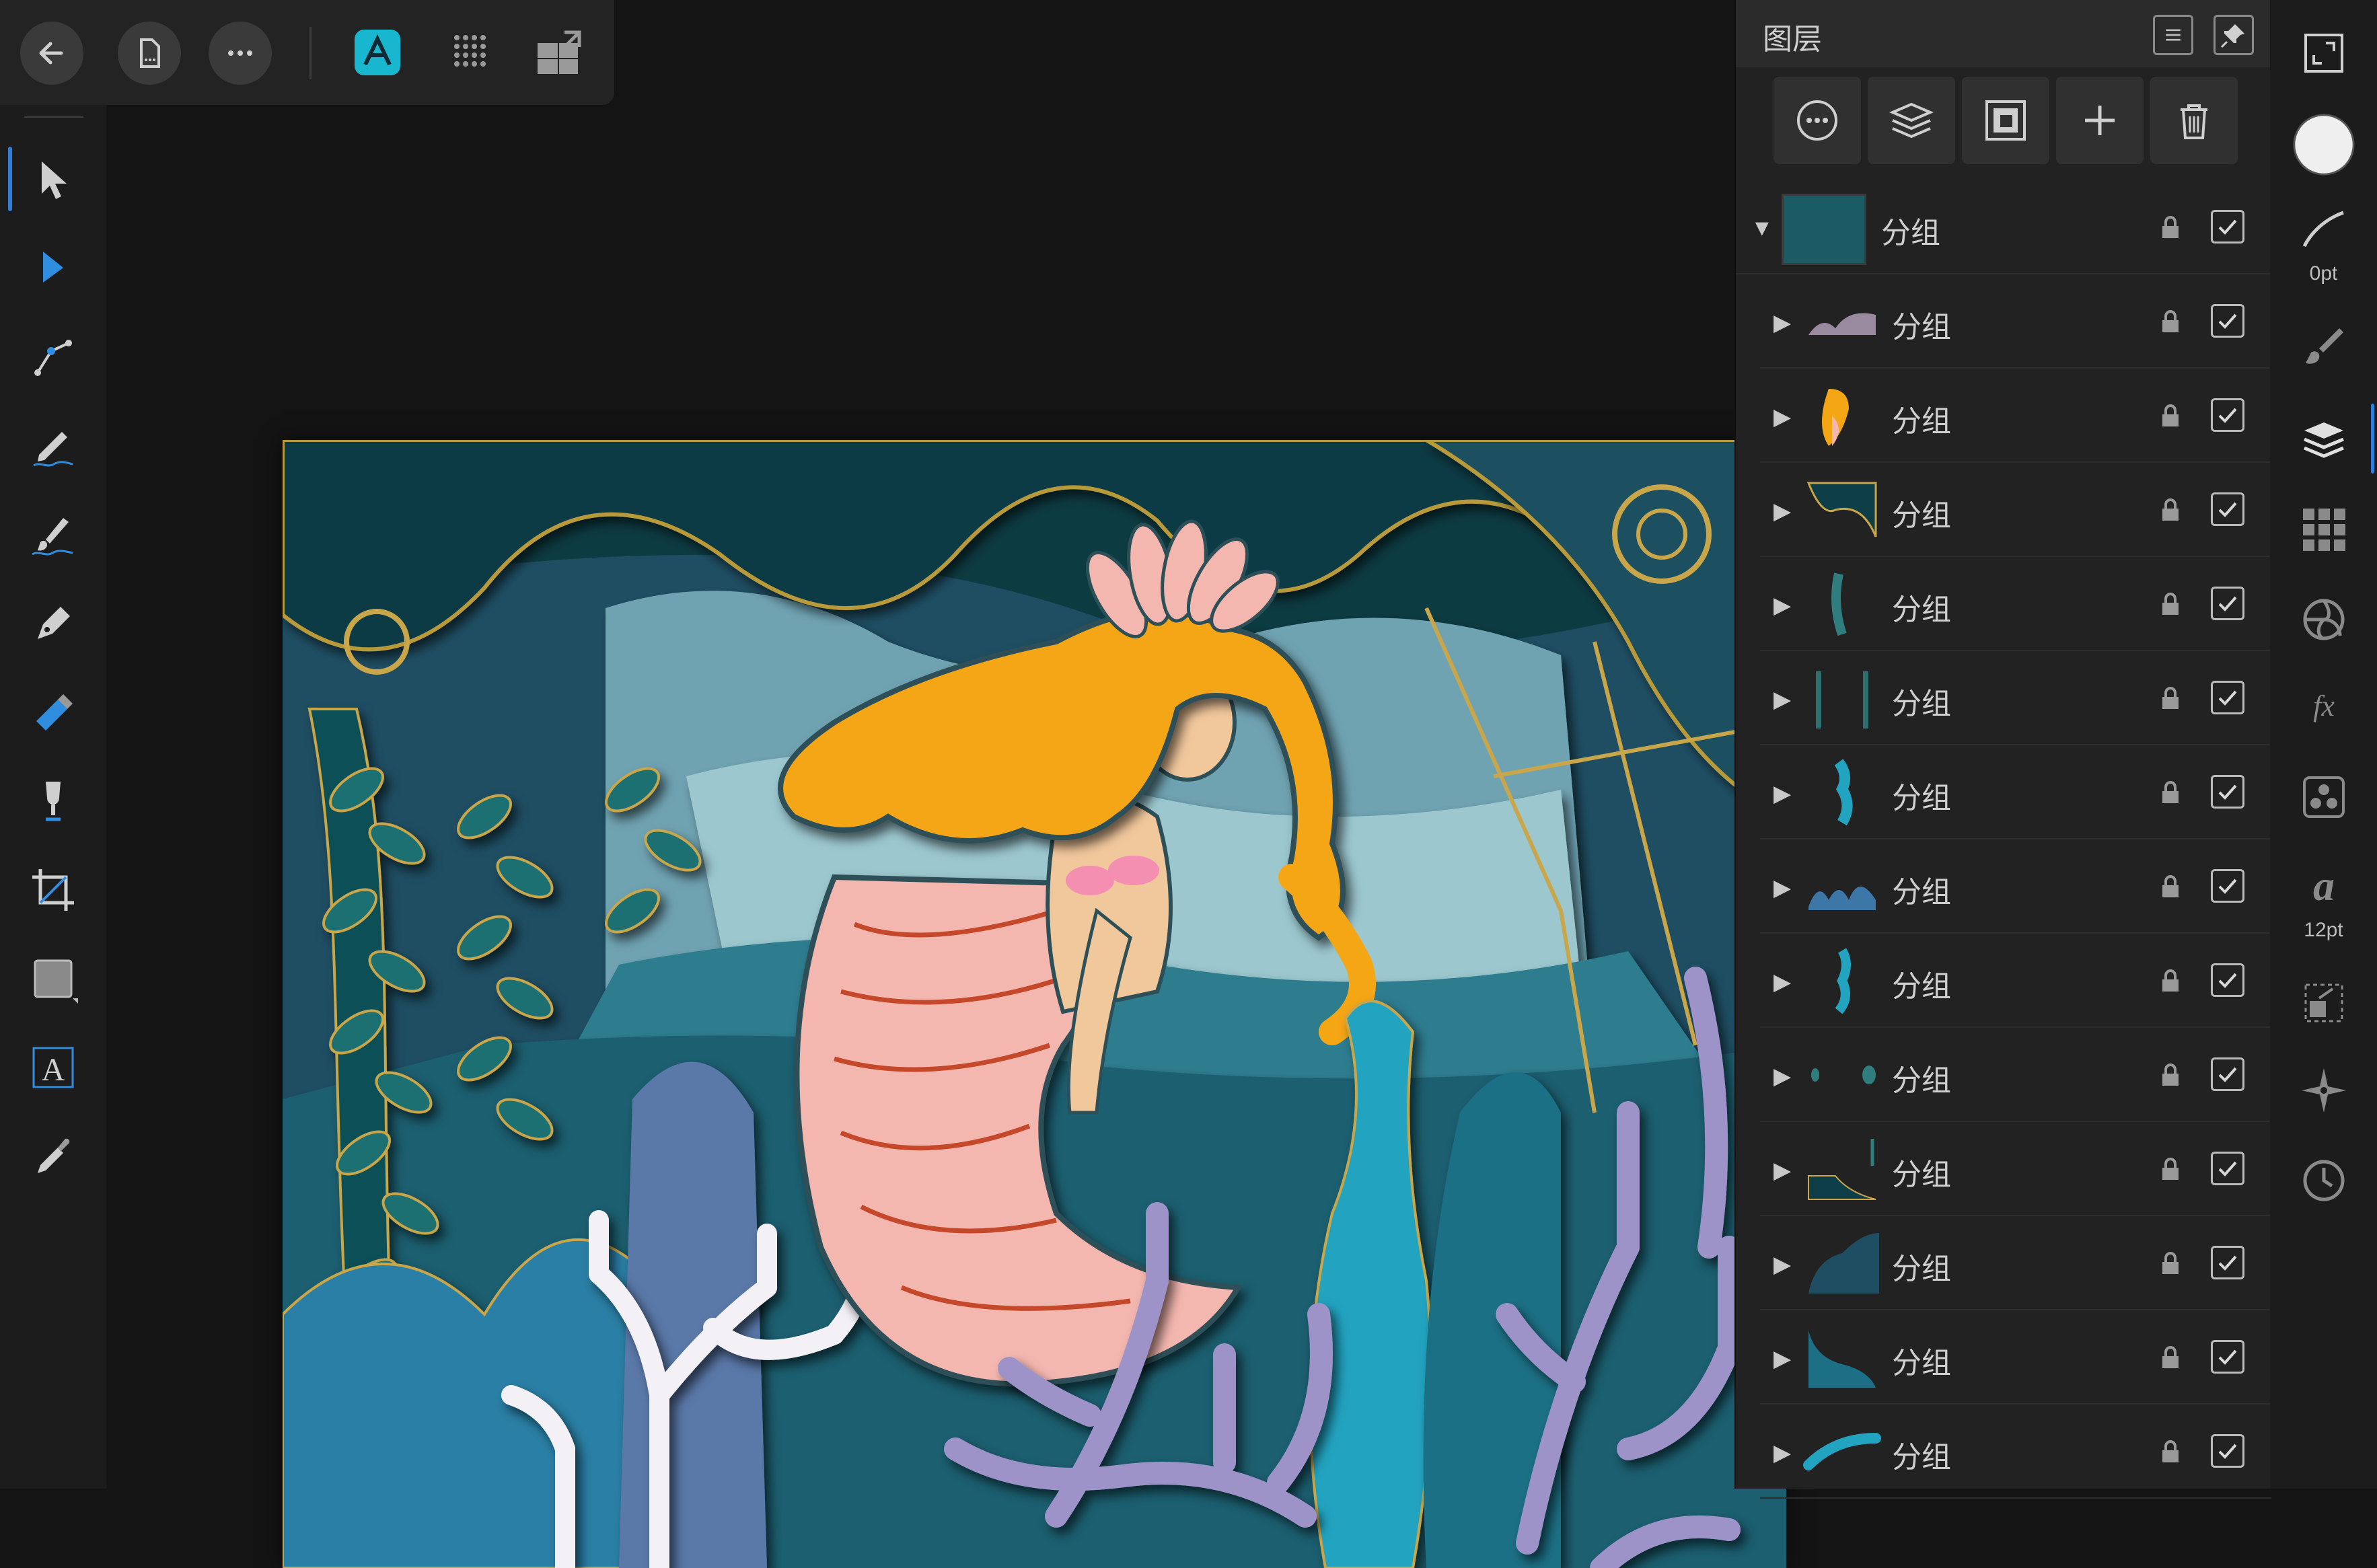 This screenshot has width=2377, height=1568. I want to click on layer-stack-button, so click(1911, 120).